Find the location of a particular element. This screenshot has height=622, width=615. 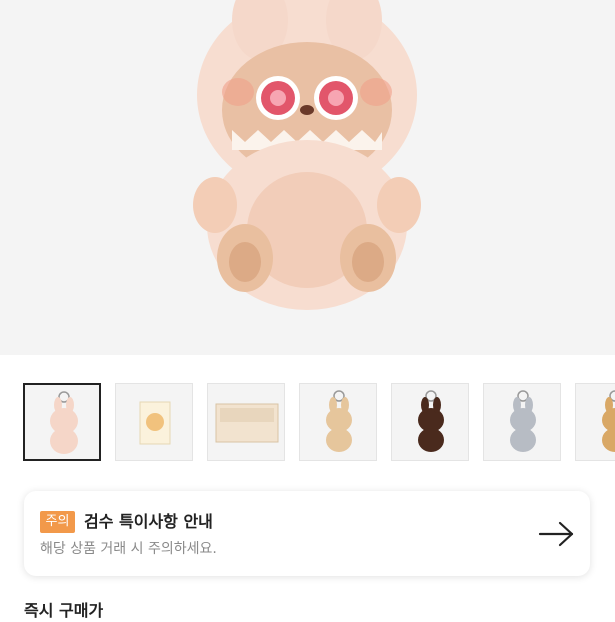

gray-plush-keychain-icon is located at coordinates (523, 421).